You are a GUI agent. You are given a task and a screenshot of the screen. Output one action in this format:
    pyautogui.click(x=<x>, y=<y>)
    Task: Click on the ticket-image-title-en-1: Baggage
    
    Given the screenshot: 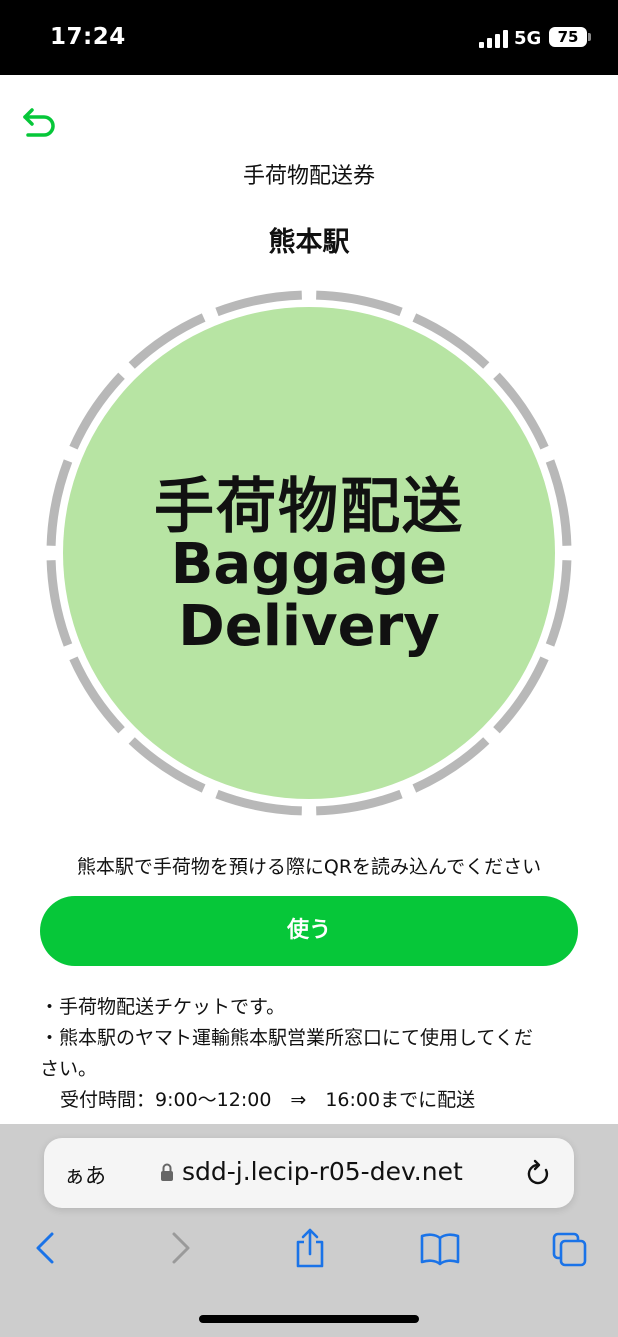 What is the action you would take?
    pyautogui.click(x=309, y=564)
    